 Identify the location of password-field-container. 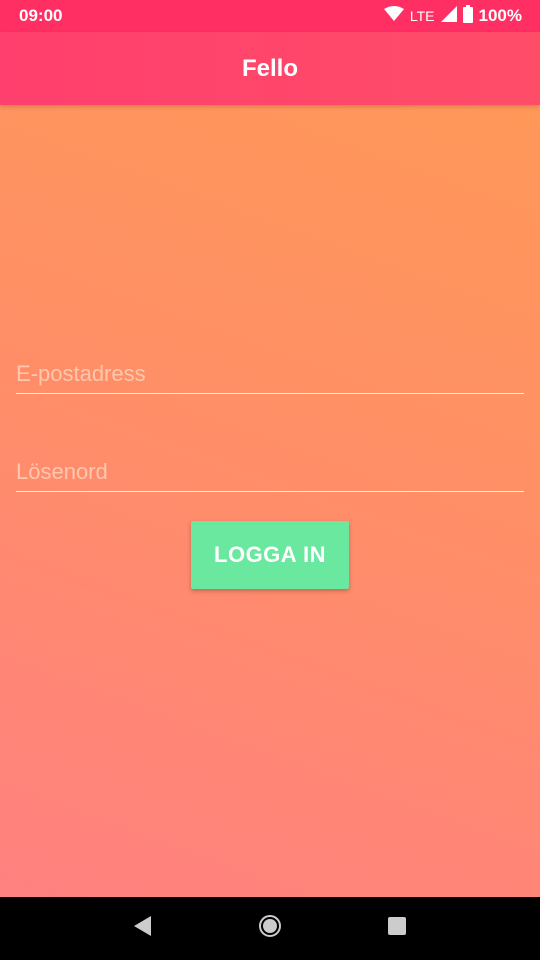
(270, 469).